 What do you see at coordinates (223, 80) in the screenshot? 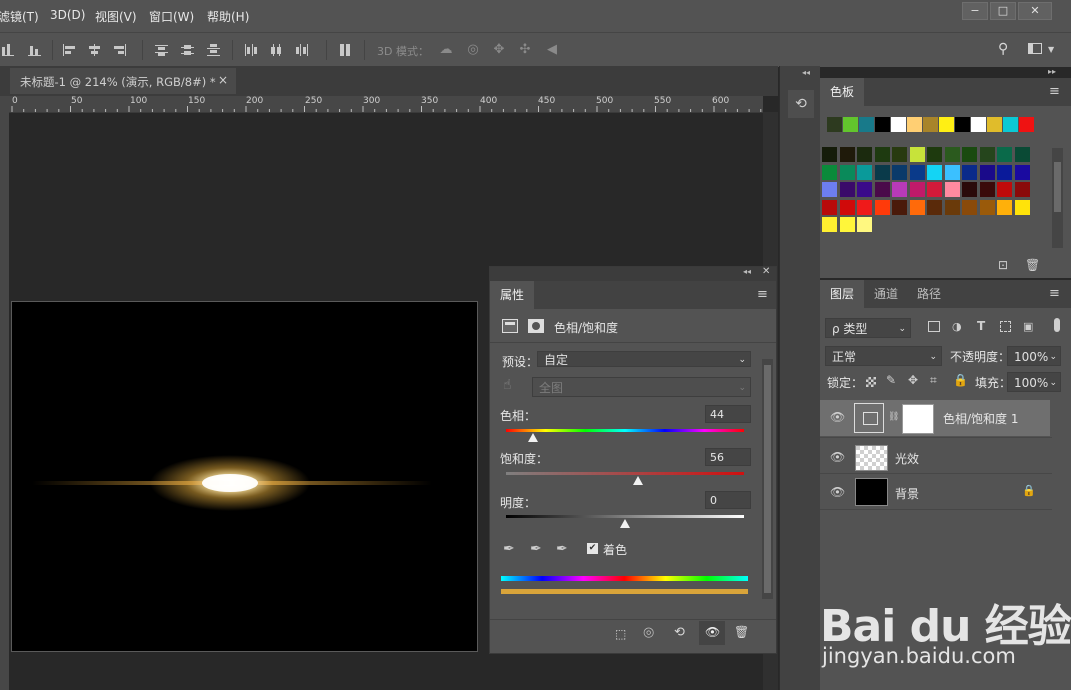
I see `document-tab-close-icon: ×` at bounding box center [223, 80].